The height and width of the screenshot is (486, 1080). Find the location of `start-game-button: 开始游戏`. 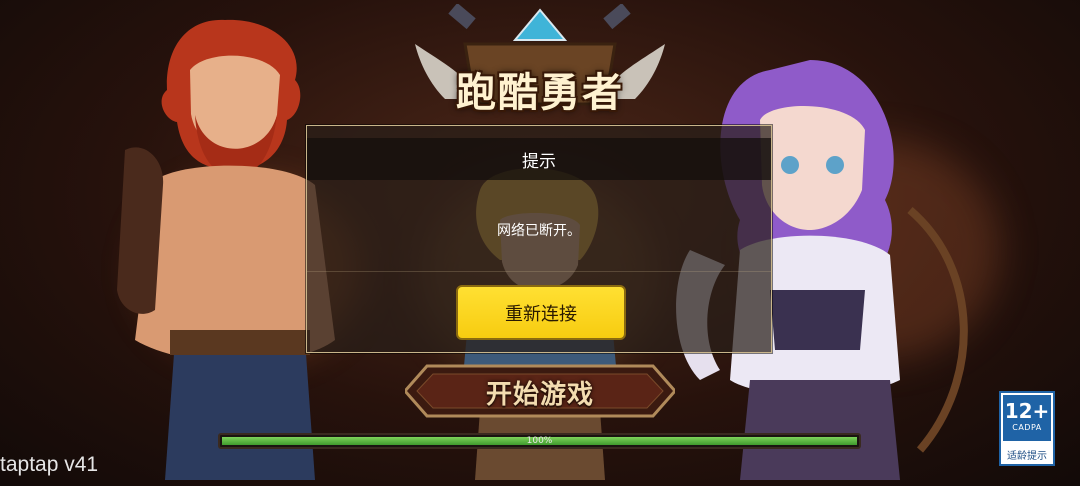

start-game-button: 开始游戏 is located at coordinates (540, 391).